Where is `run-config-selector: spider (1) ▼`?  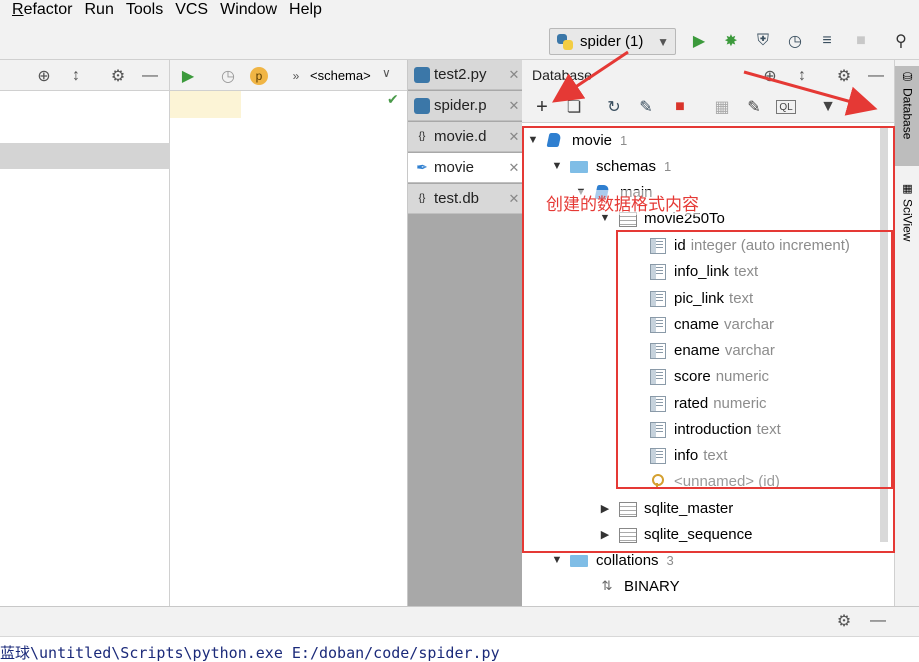
run-config-selector: spider (1) ▼ is located at coordinates (612, 41).